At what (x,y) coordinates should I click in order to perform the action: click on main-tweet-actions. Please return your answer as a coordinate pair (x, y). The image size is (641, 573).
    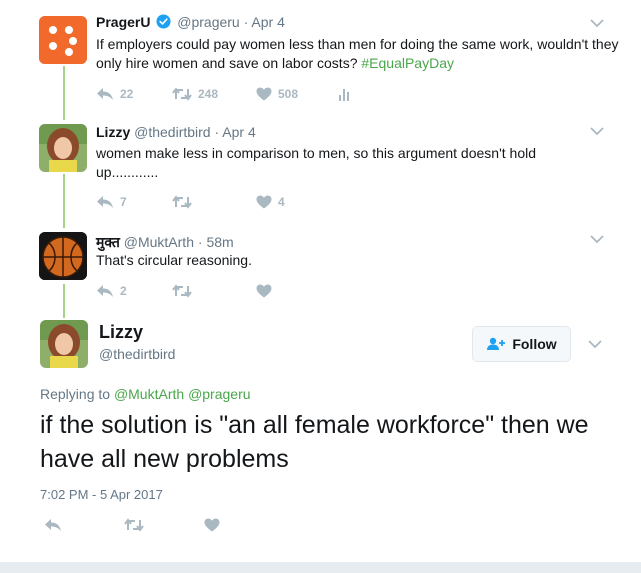
    Looking at the image, I should click on (132, 525).